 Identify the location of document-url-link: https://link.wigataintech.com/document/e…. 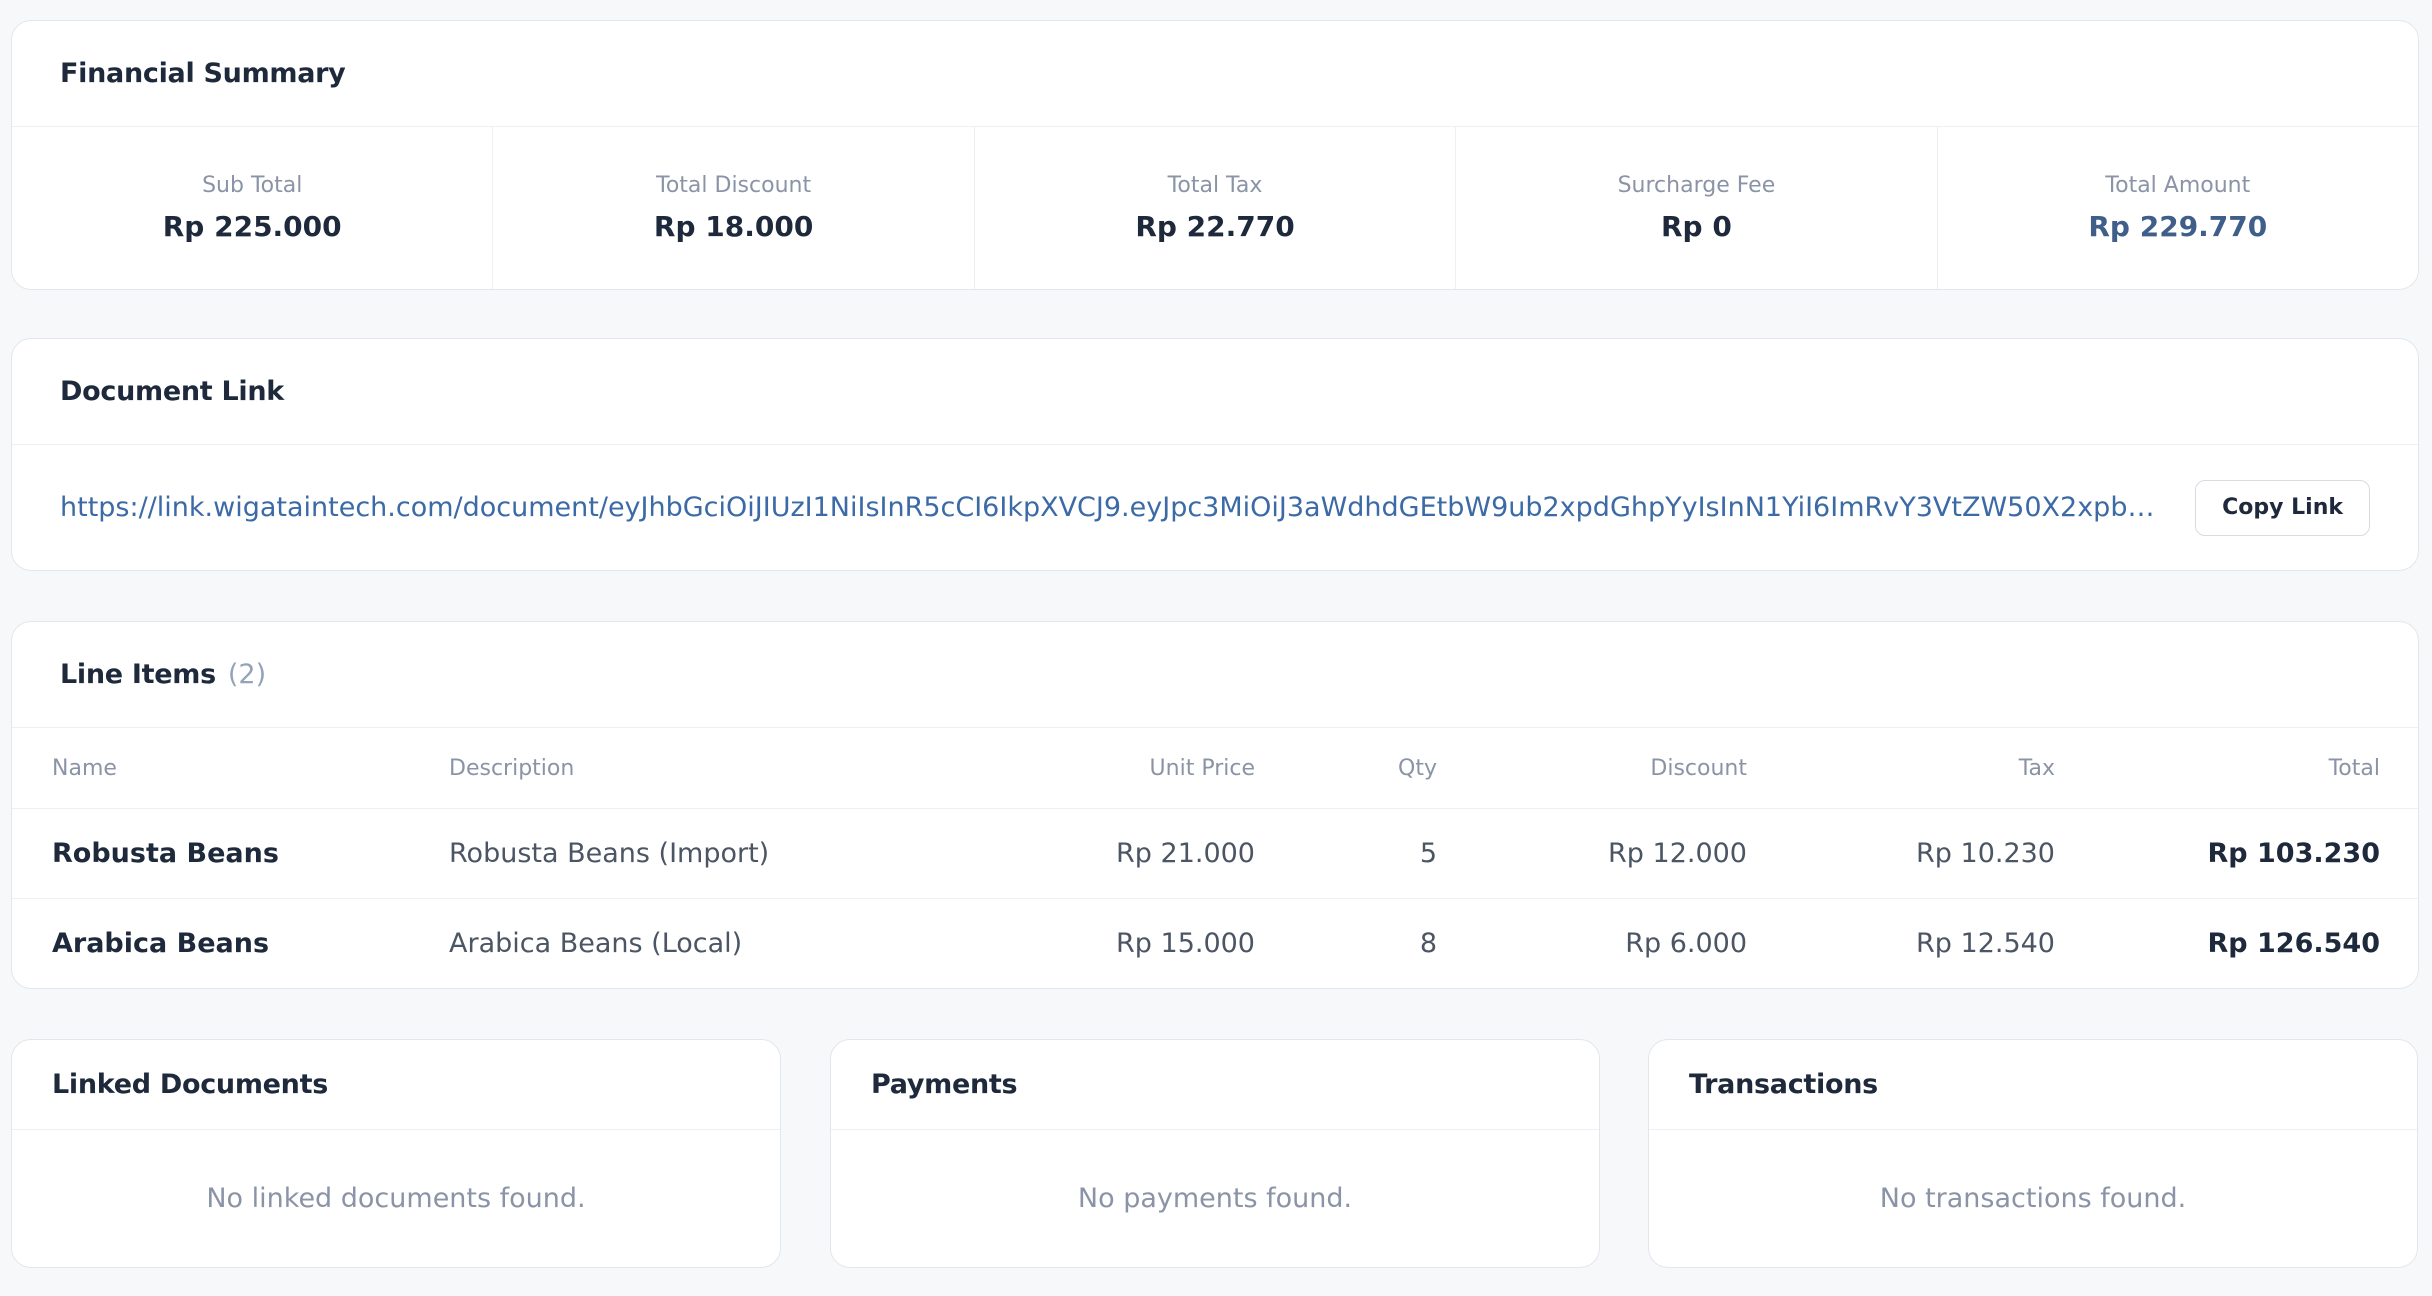
(1113, 507).